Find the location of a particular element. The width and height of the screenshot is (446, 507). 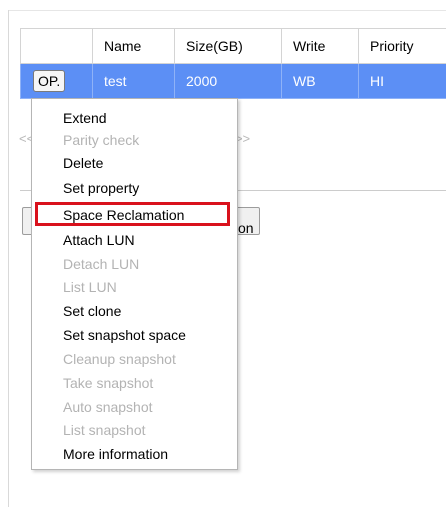

menu-item-auto-snapshot: Auto snapshot is located at coordinates (108, 407).